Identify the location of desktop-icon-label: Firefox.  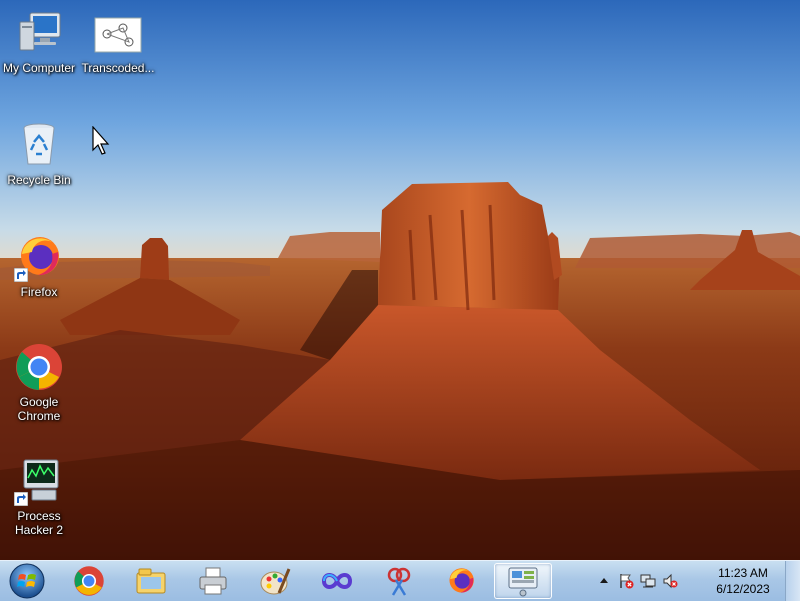
(39, 292).